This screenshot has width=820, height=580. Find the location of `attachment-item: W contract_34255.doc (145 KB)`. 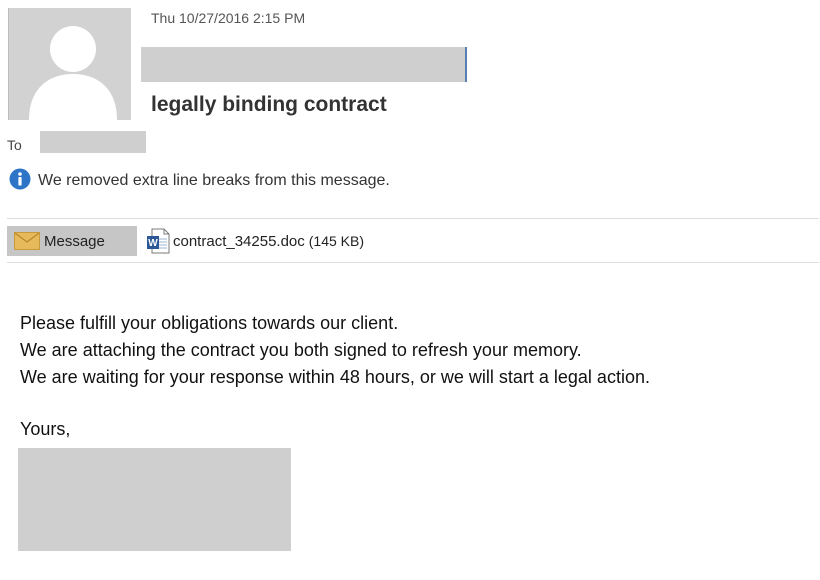

attachment-item: W contract_34255.doc (145 KB) is located at coordinates (255, 241).